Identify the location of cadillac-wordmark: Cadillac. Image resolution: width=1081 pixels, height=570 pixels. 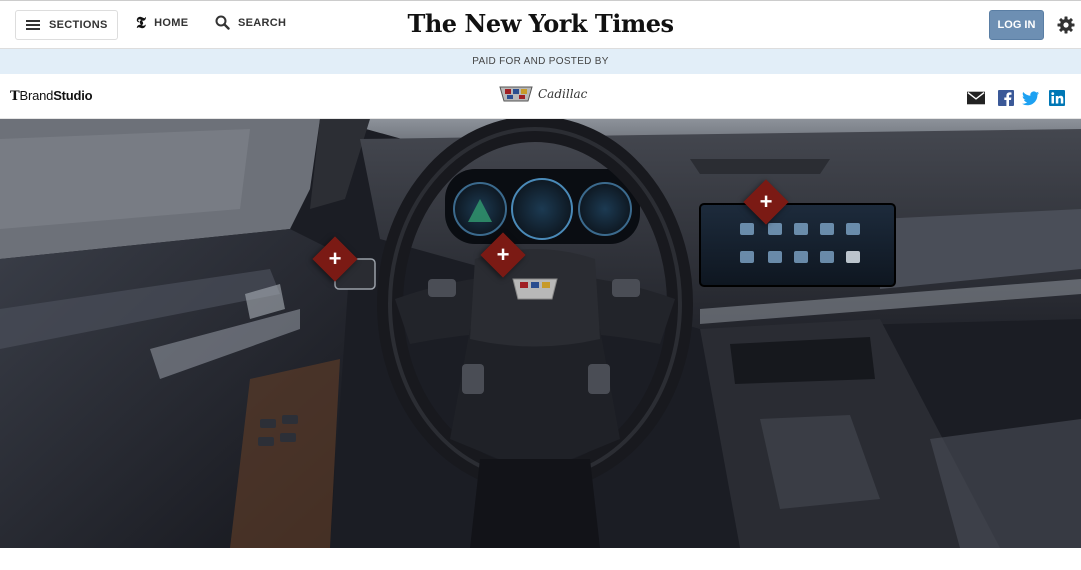
(563, 94).